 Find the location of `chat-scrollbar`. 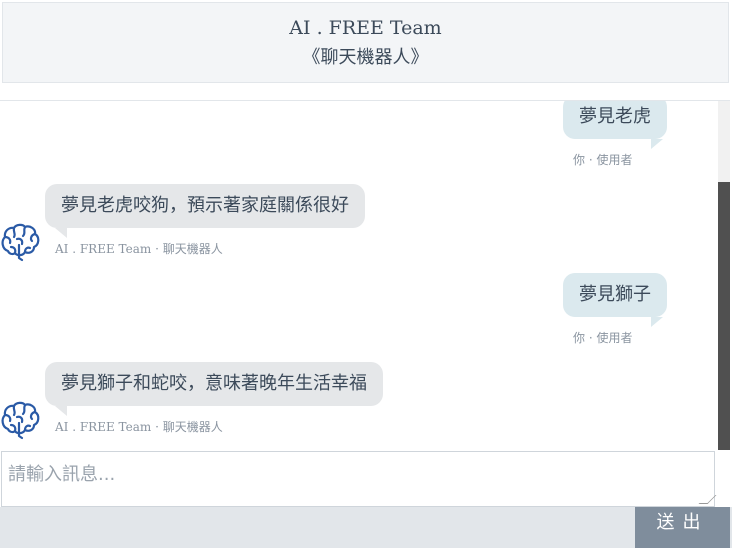

chat-scrollbar is located at coordinates (724, 275).